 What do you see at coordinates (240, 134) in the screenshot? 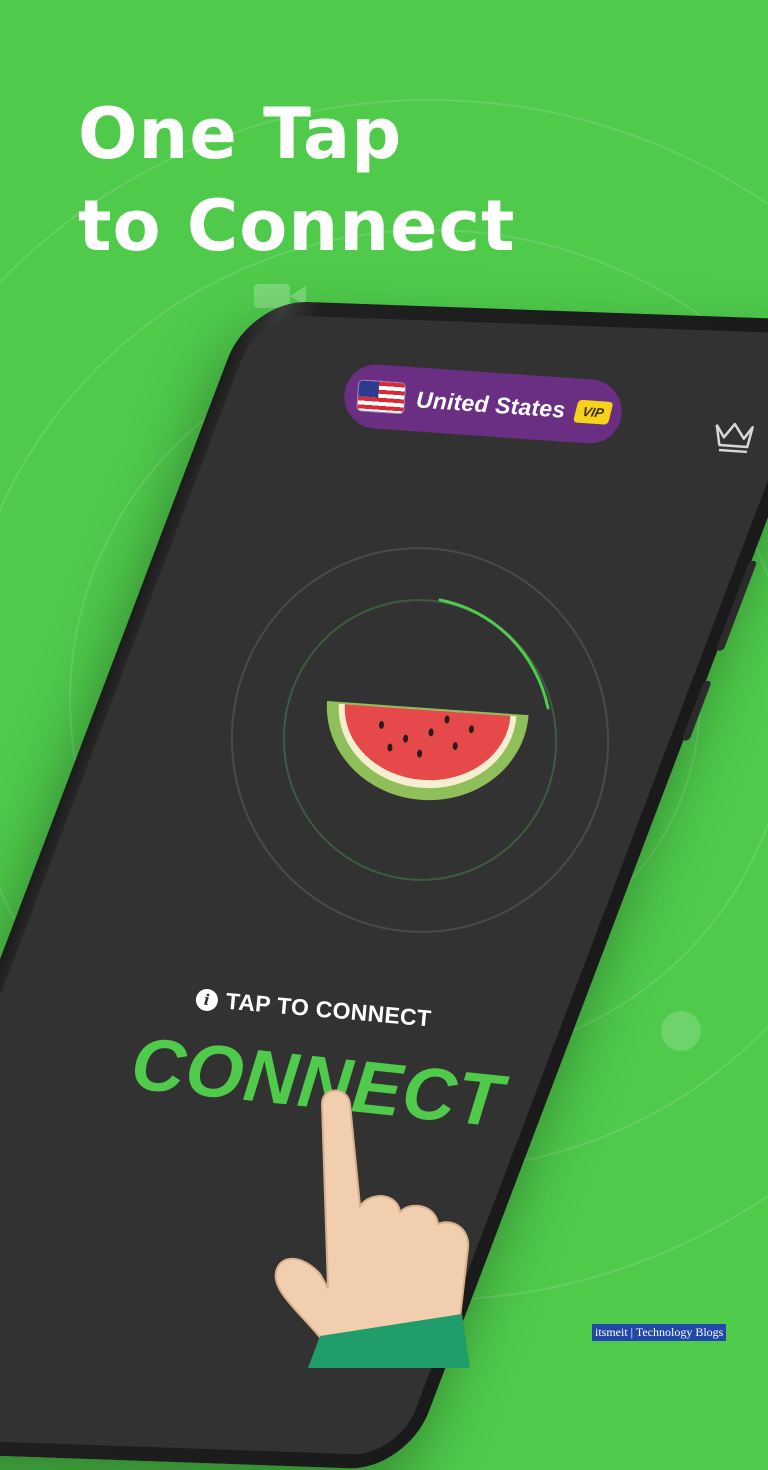
I see `headline-line-1: One Tap` at bounding box center [240, 134].